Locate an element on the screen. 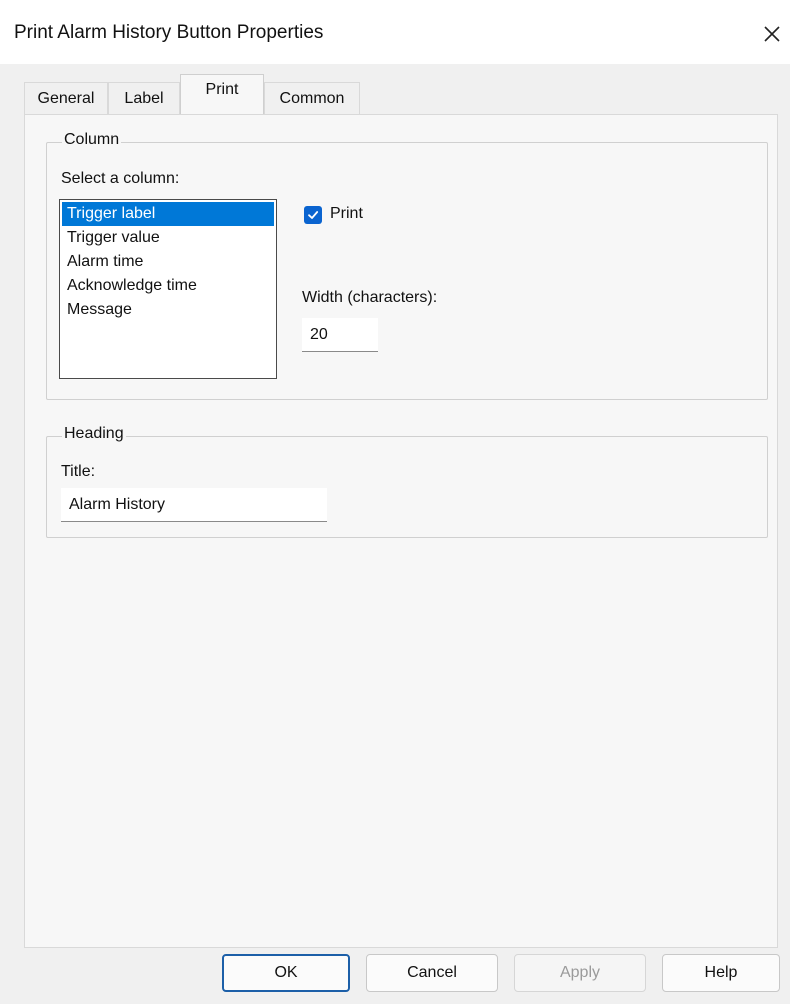 Image resolution: width=790 pixels, height=1004 pixels. tab-label: Label is located at coordinates (144, 98).